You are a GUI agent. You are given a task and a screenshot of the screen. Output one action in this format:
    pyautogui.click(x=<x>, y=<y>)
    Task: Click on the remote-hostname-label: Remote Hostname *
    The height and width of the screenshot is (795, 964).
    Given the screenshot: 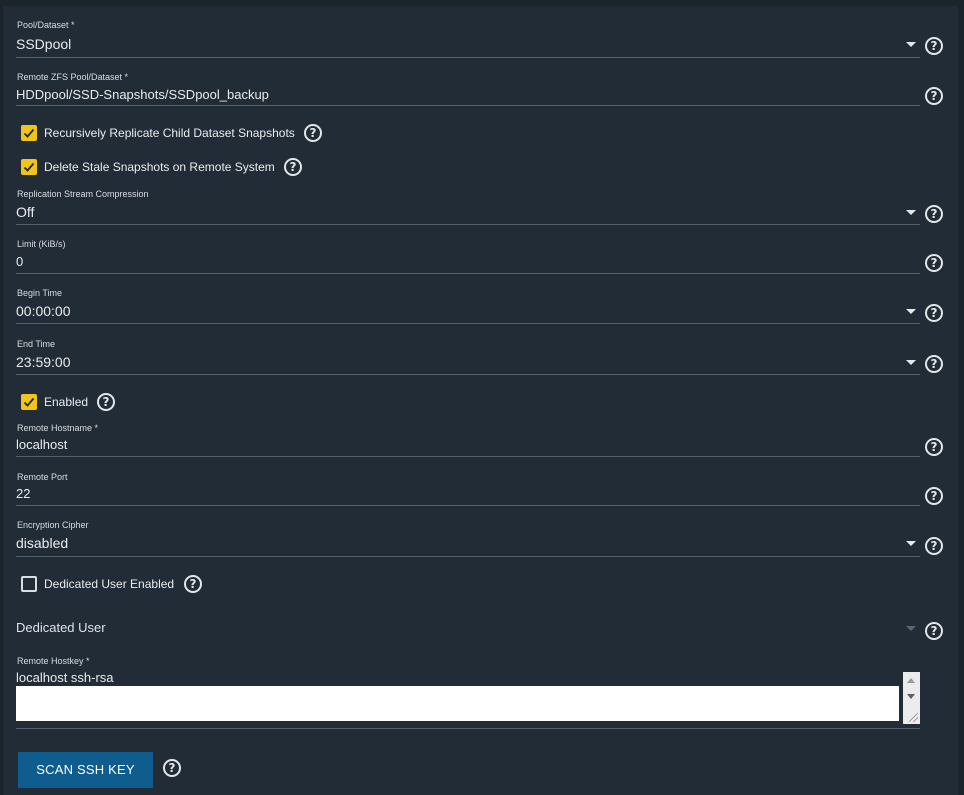 What is the action you would take?
    pyautogui.click(x=58, y=428)
    